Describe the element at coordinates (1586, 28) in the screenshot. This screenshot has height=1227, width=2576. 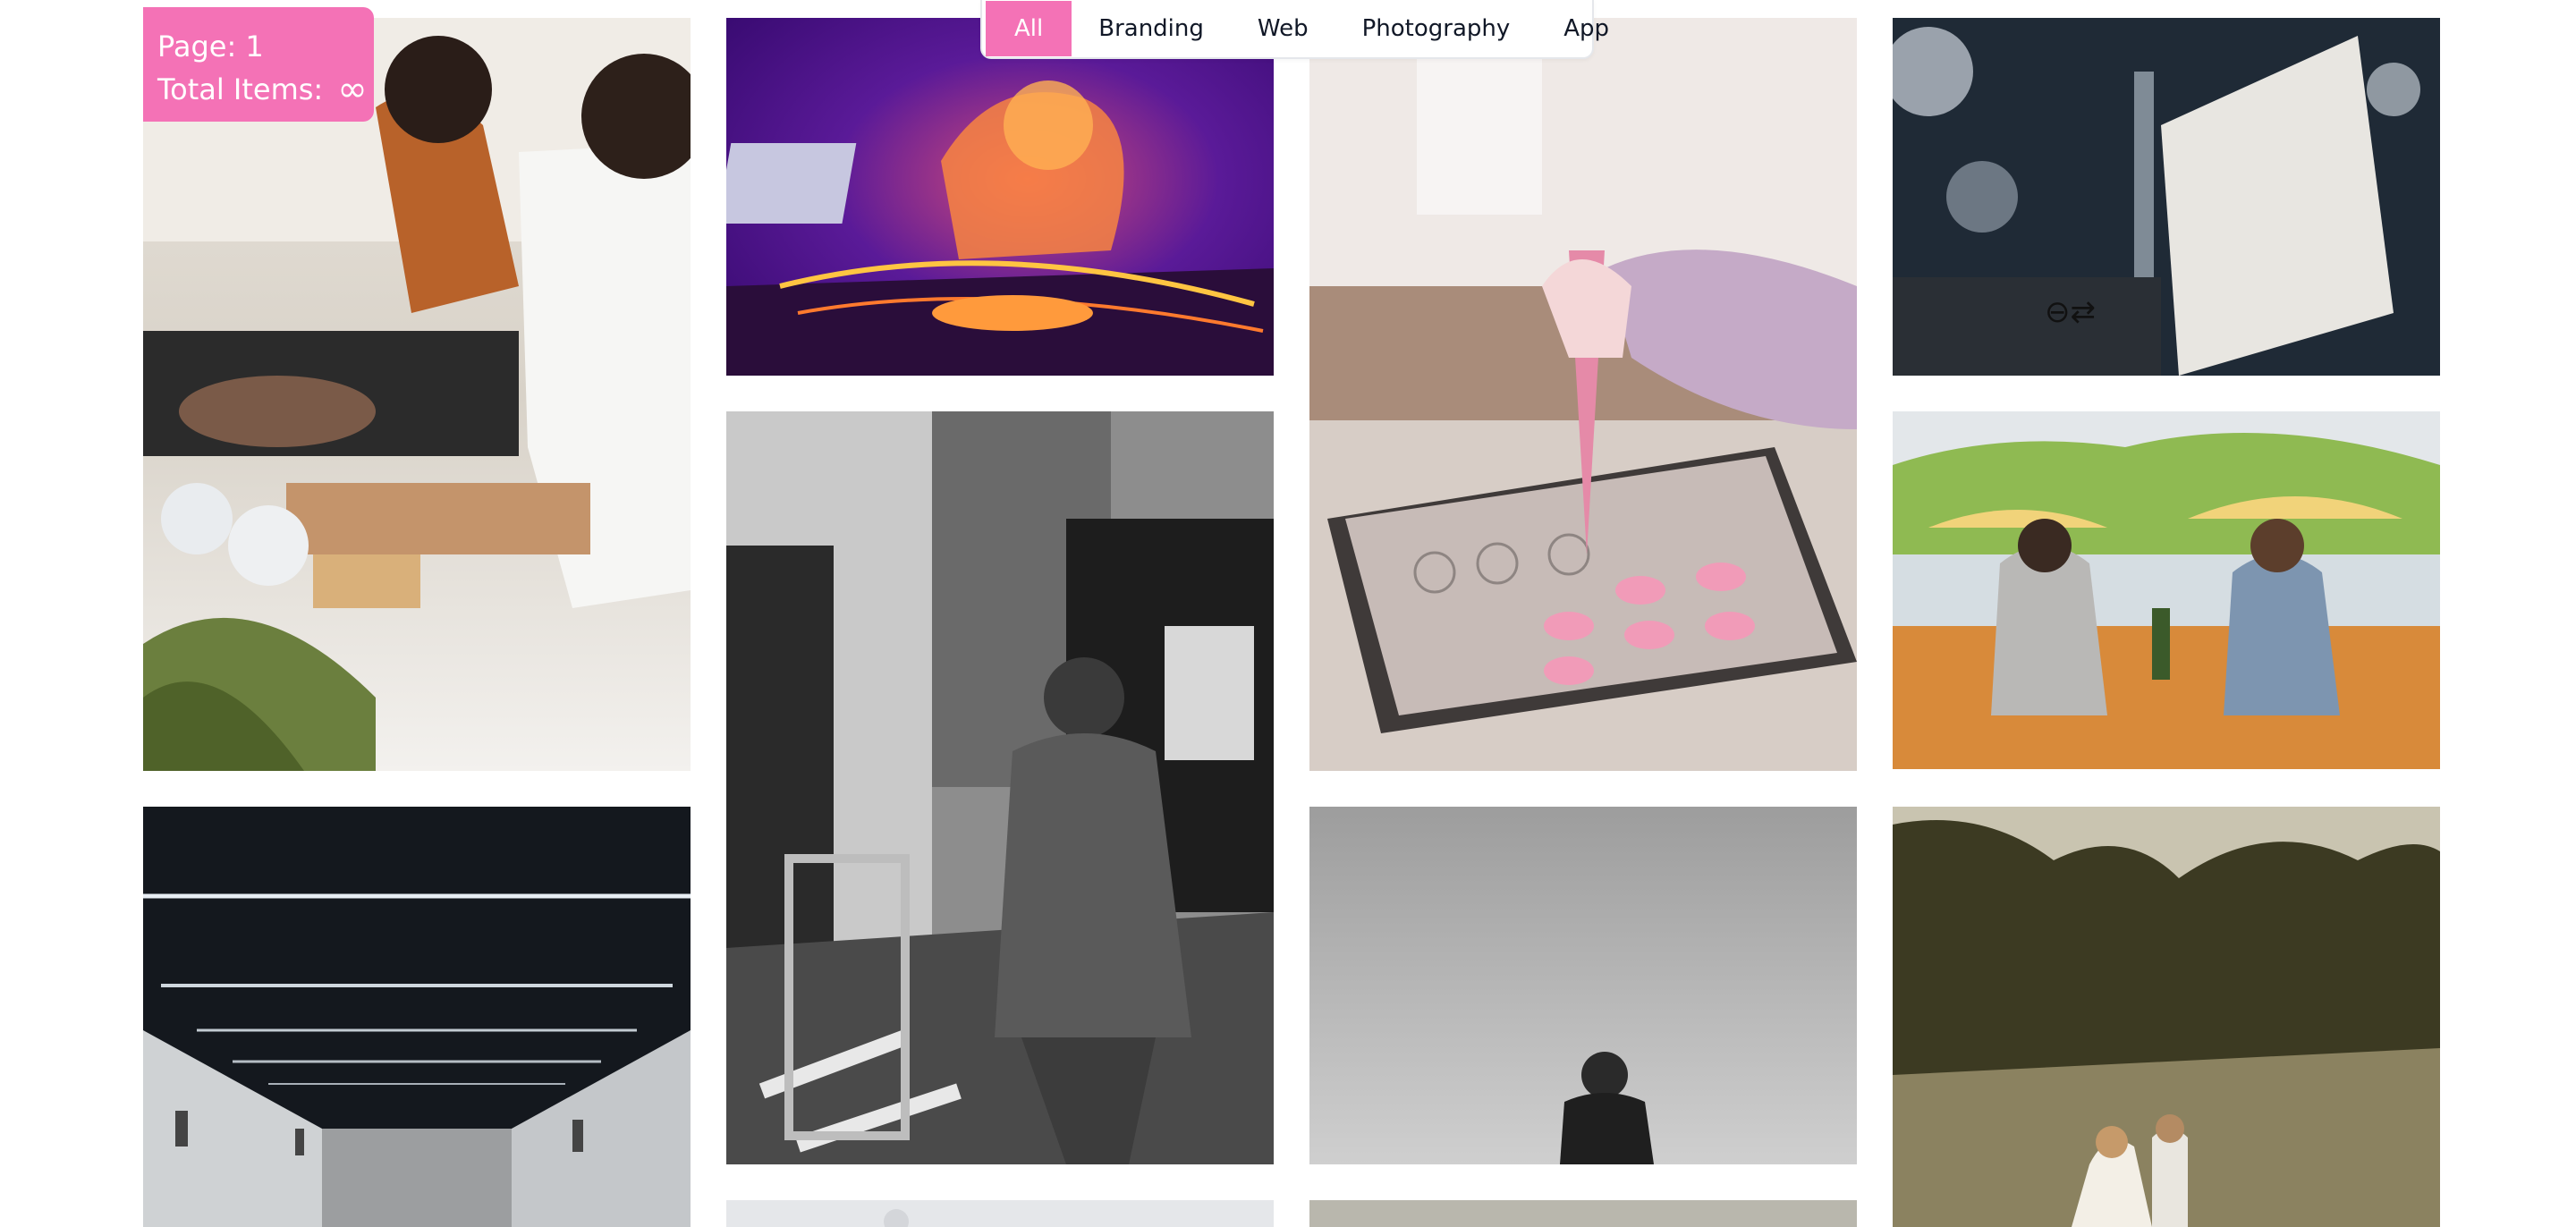
I see `filter-tab-app: App` at that location.